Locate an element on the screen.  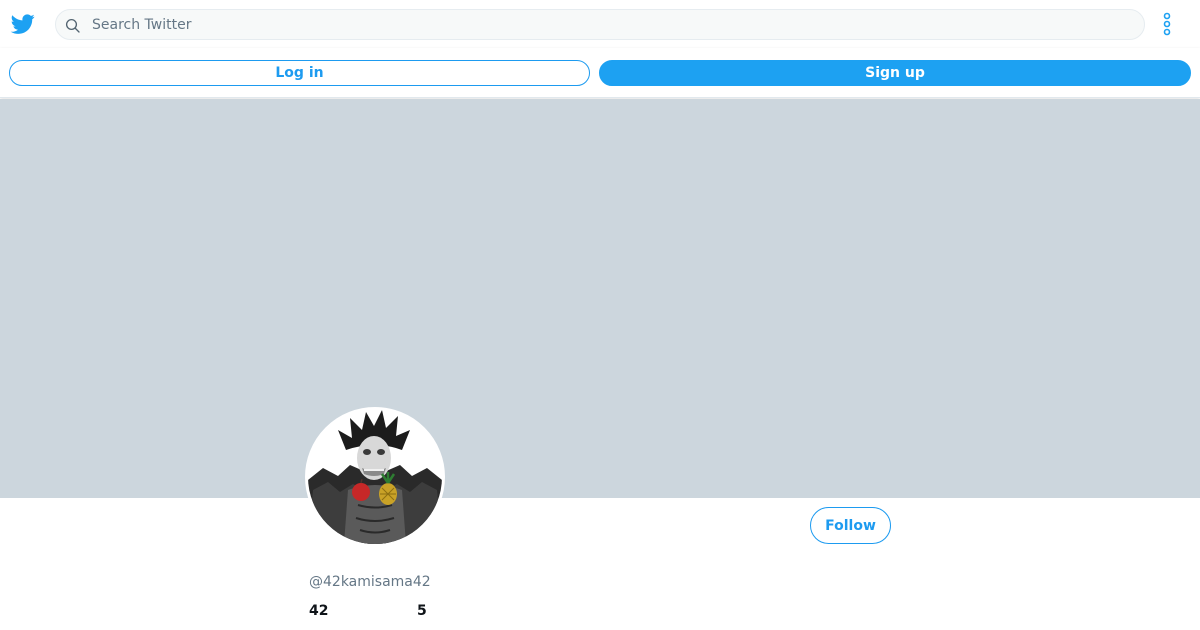
auth-bar: Log in Sign up is located at coordinates (600, 73).